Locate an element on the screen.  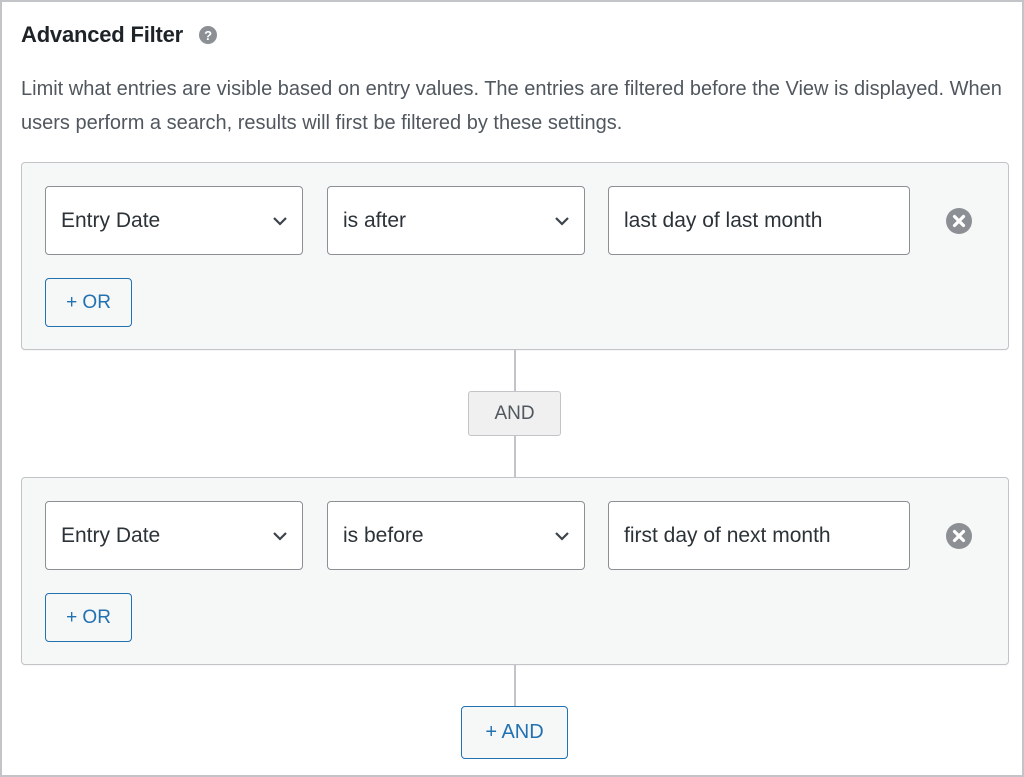
value-input: first day of next month is located at coordinates (759, 535).